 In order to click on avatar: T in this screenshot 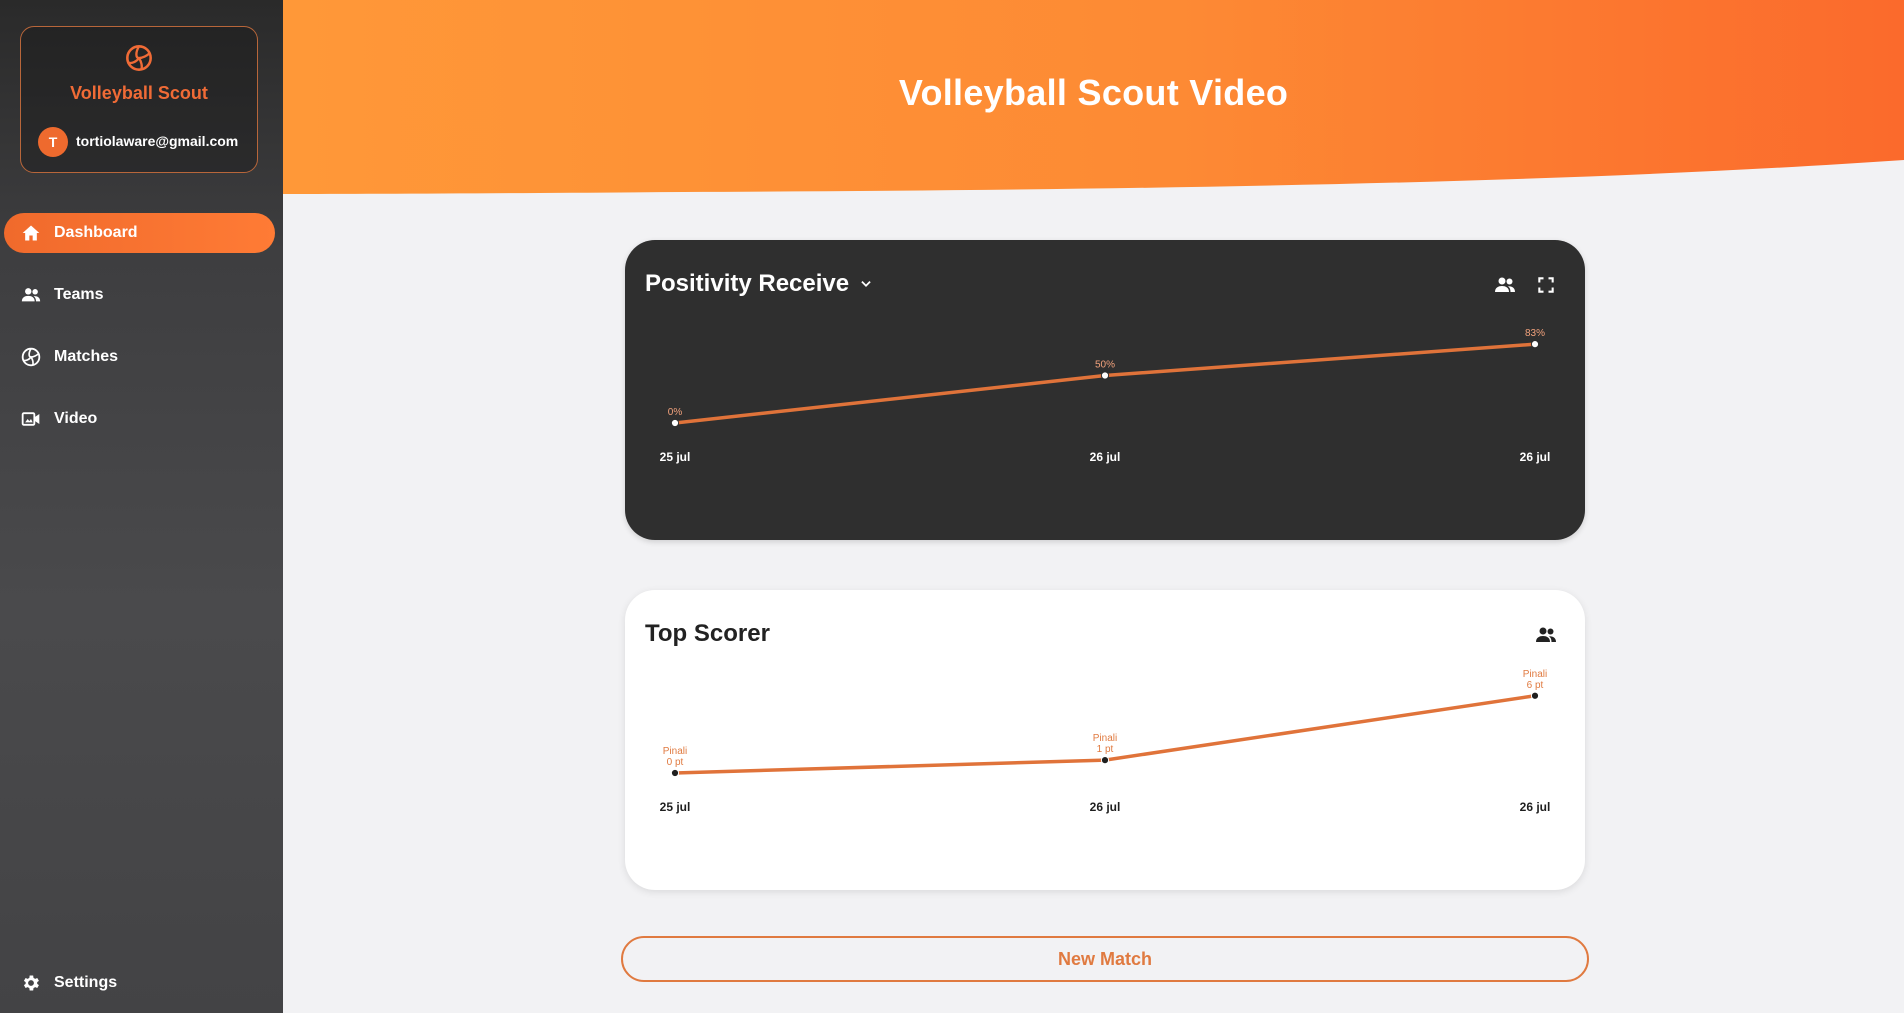, I will do `click(53, 142)`.